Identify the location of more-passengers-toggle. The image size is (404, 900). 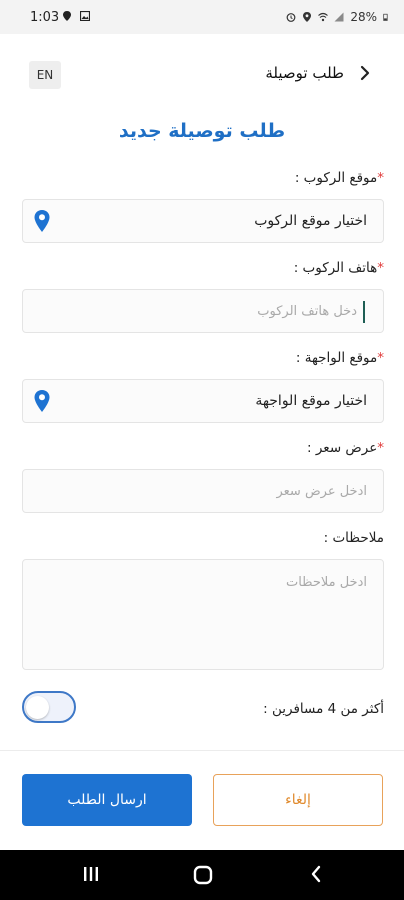
(49, 707).